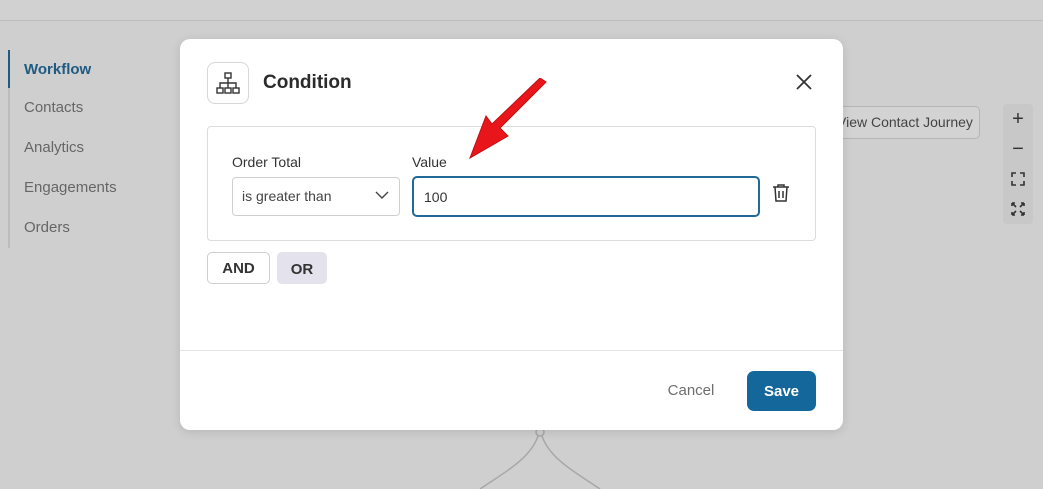 Image resolution: width=1043 pixels, height=489 pixels. I want to click on zoom-in-button: +, so click(1018, 119).